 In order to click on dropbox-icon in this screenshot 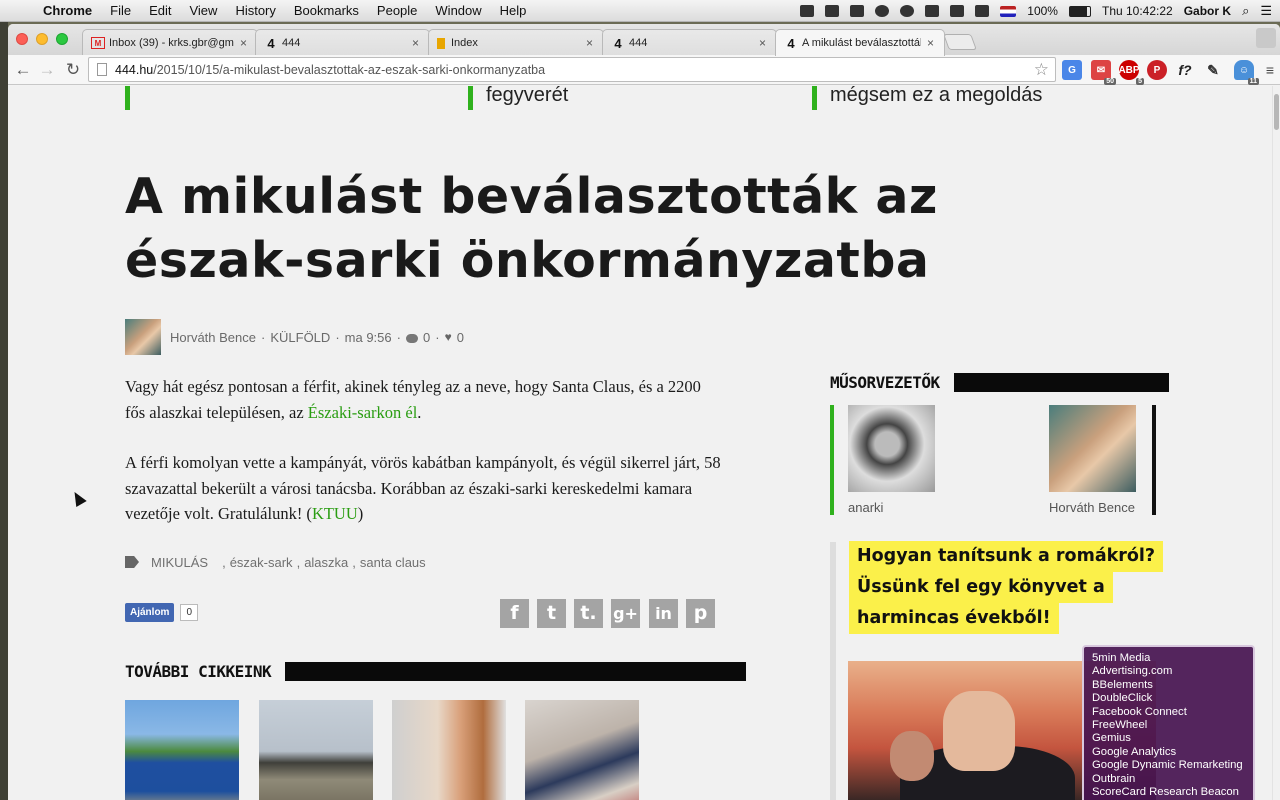, I will do `click(807, 11)`.